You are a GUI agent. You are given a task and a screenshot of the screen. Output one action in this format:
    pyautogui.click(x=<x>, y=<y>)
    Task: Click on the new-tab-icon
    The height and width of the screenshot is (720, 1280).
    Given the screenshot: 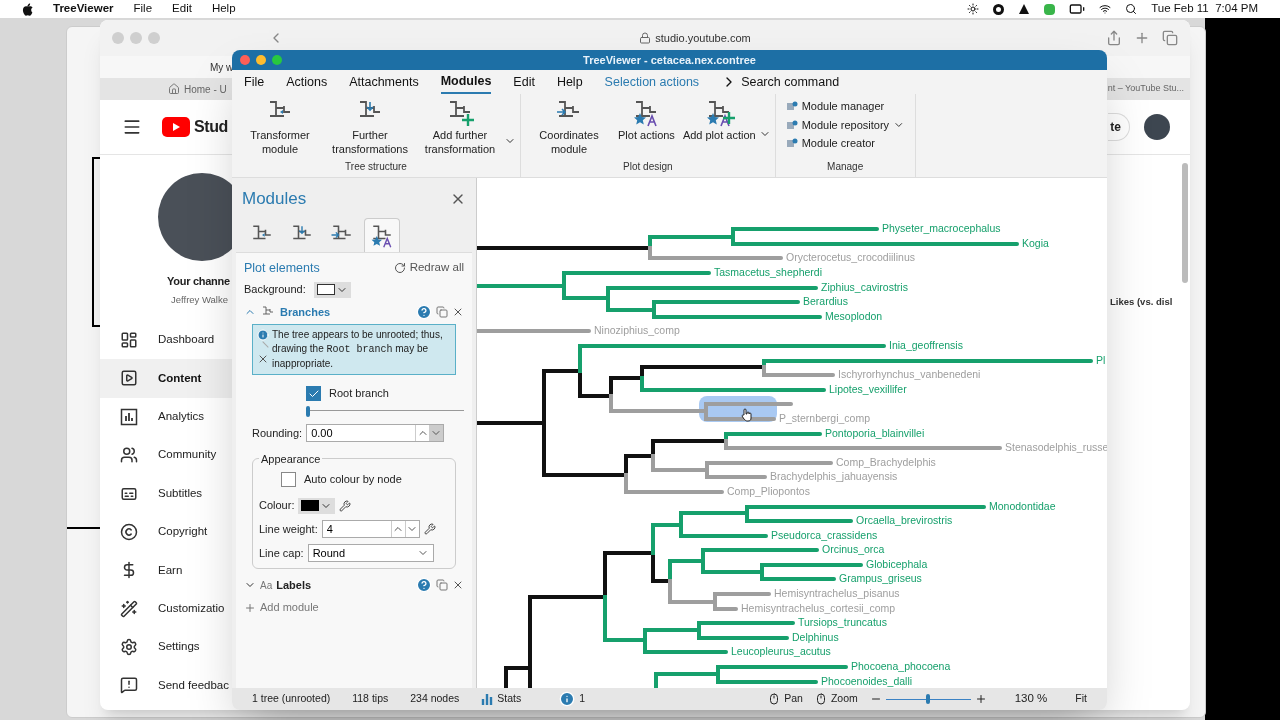 What is the action you would take?
    pyautogui.click(x=1142, y=38)
    